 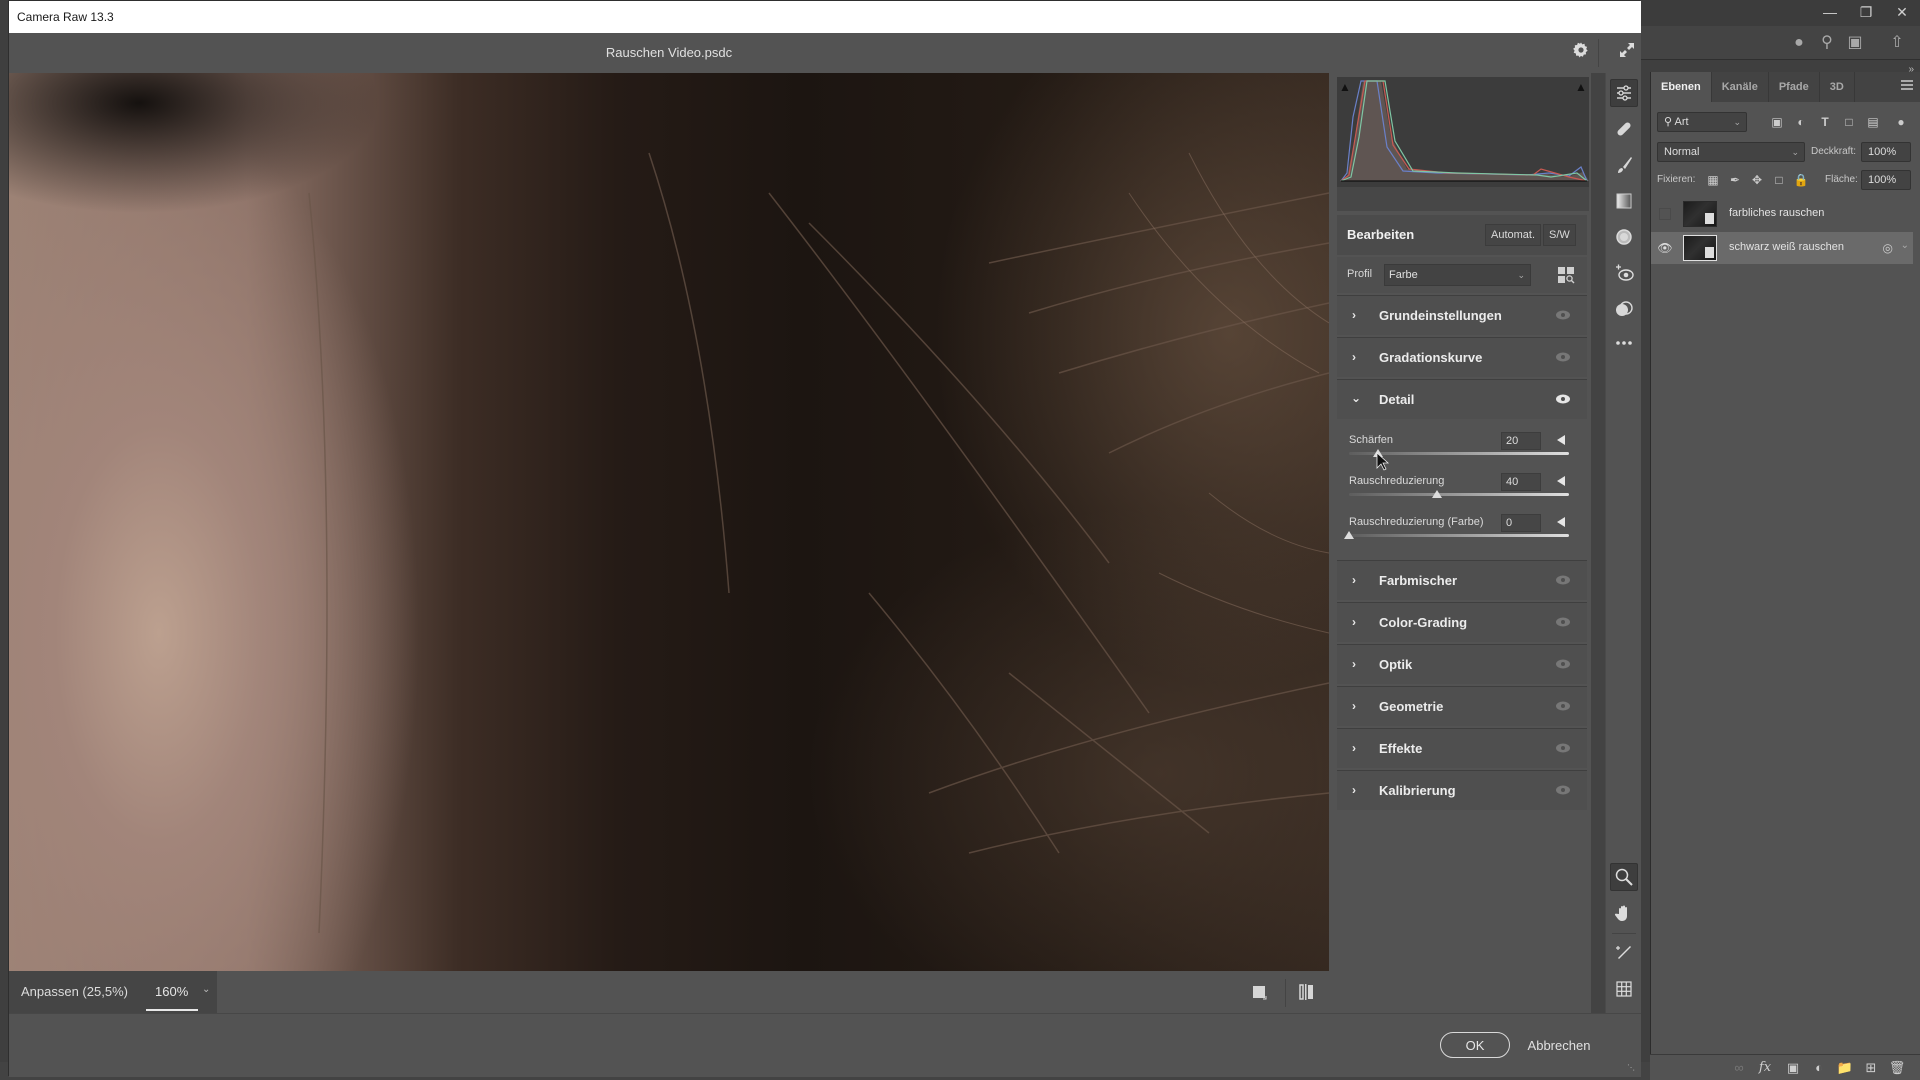 I want to click on add-mask-icon: ▣, so click(x=1793, y=1068).